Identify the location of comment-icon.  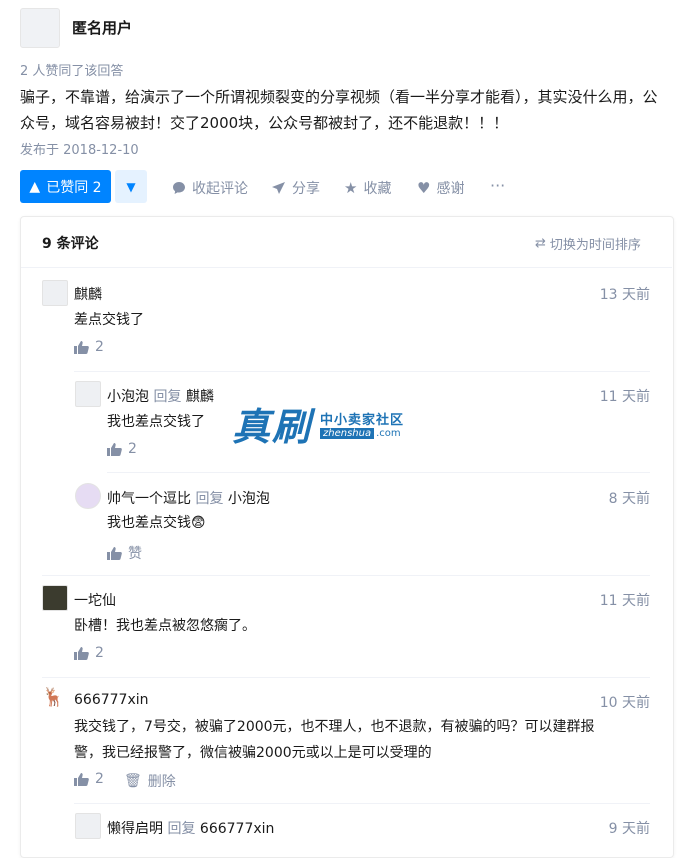
(179, 188).